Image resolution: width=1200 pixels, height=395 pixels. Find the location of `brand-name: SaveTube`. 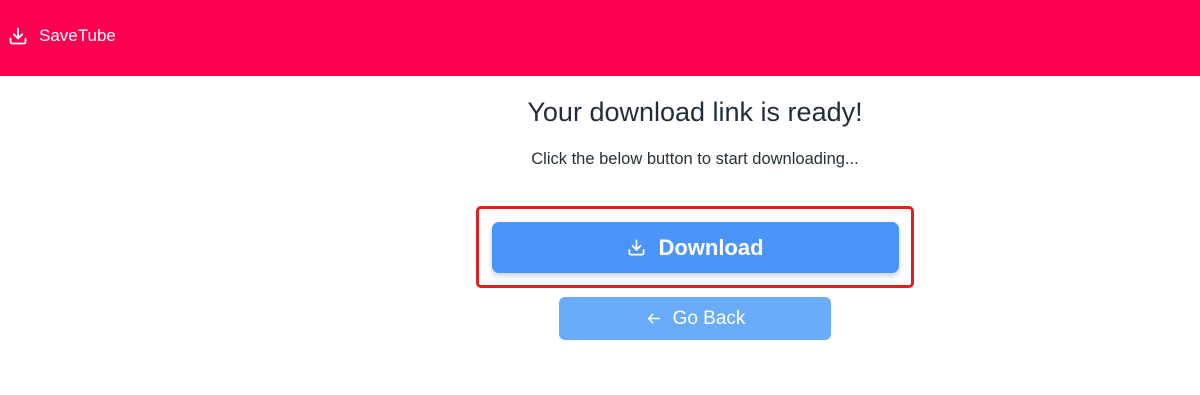

brand-name: SaveTube is located at coordinates (77, 35).